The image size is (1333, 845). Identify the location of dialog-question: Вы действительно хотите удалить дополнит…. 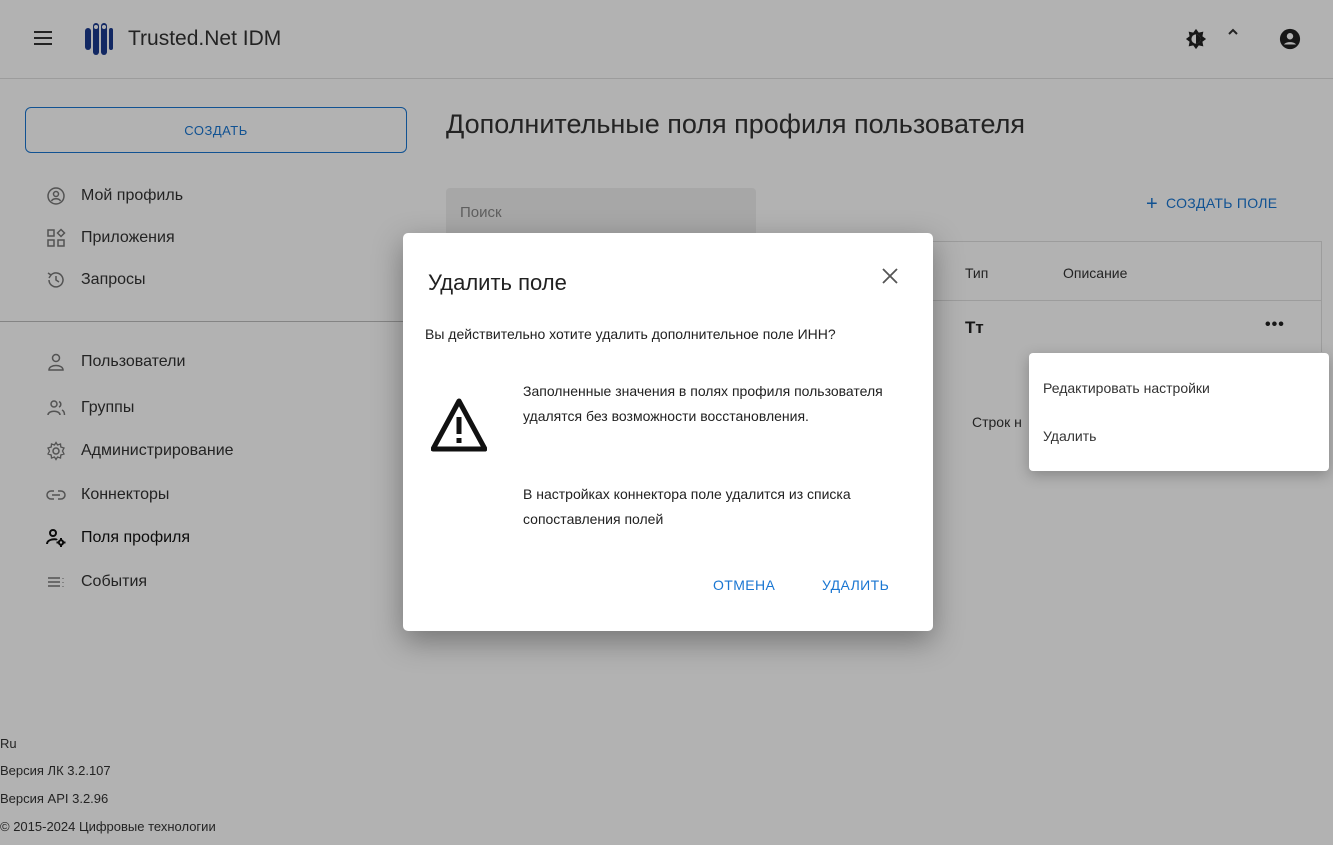
(630, 334).